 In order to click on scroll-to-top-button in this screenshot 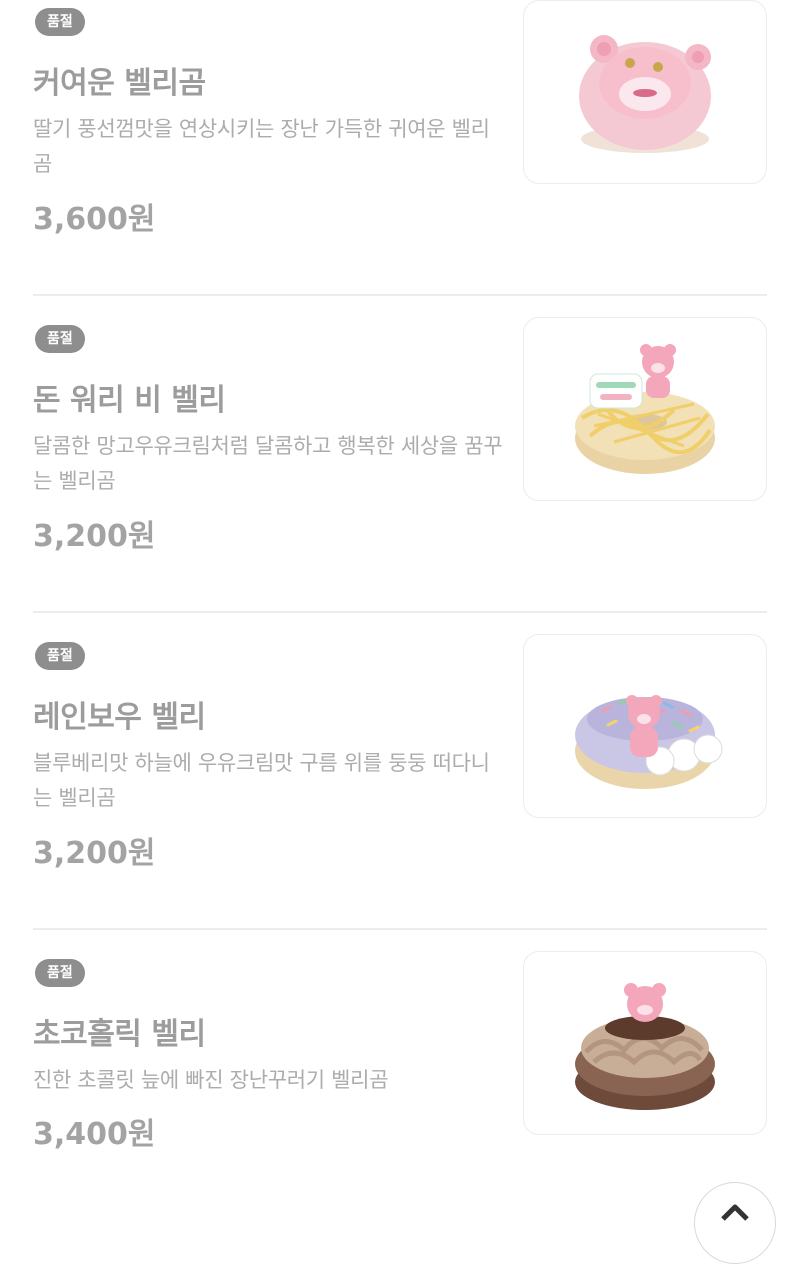, I will do `click(735, 1223)`.